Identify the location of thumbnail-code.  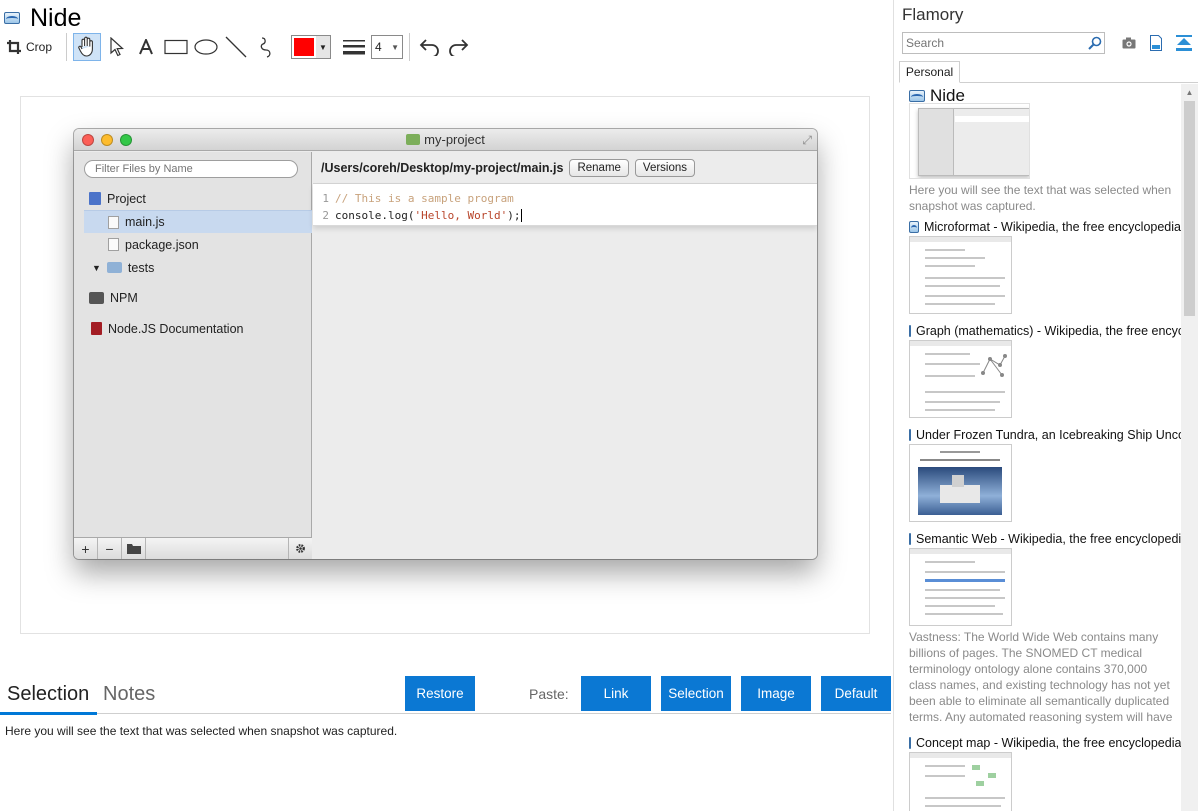
(992, 119).